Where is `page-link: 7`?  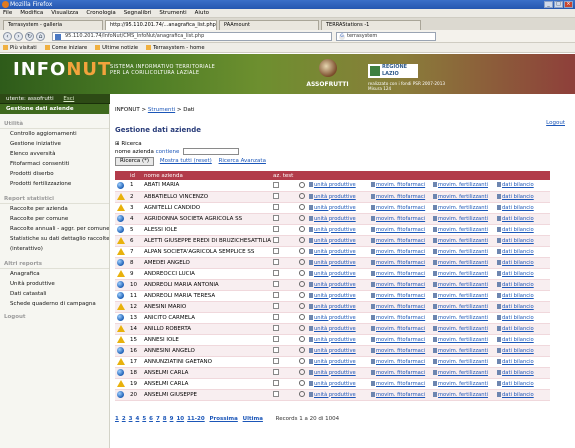 page-link: 7 is located at coordinates (158, 419).